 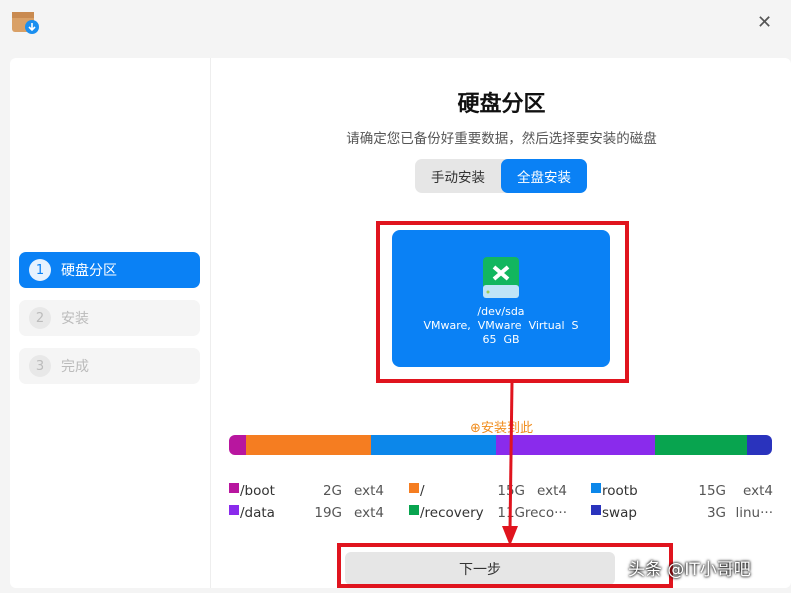 What do you see at coordinates (510, 463) in the screenshot?
I see `annotation-arrow` at bounding box center [510, 463].